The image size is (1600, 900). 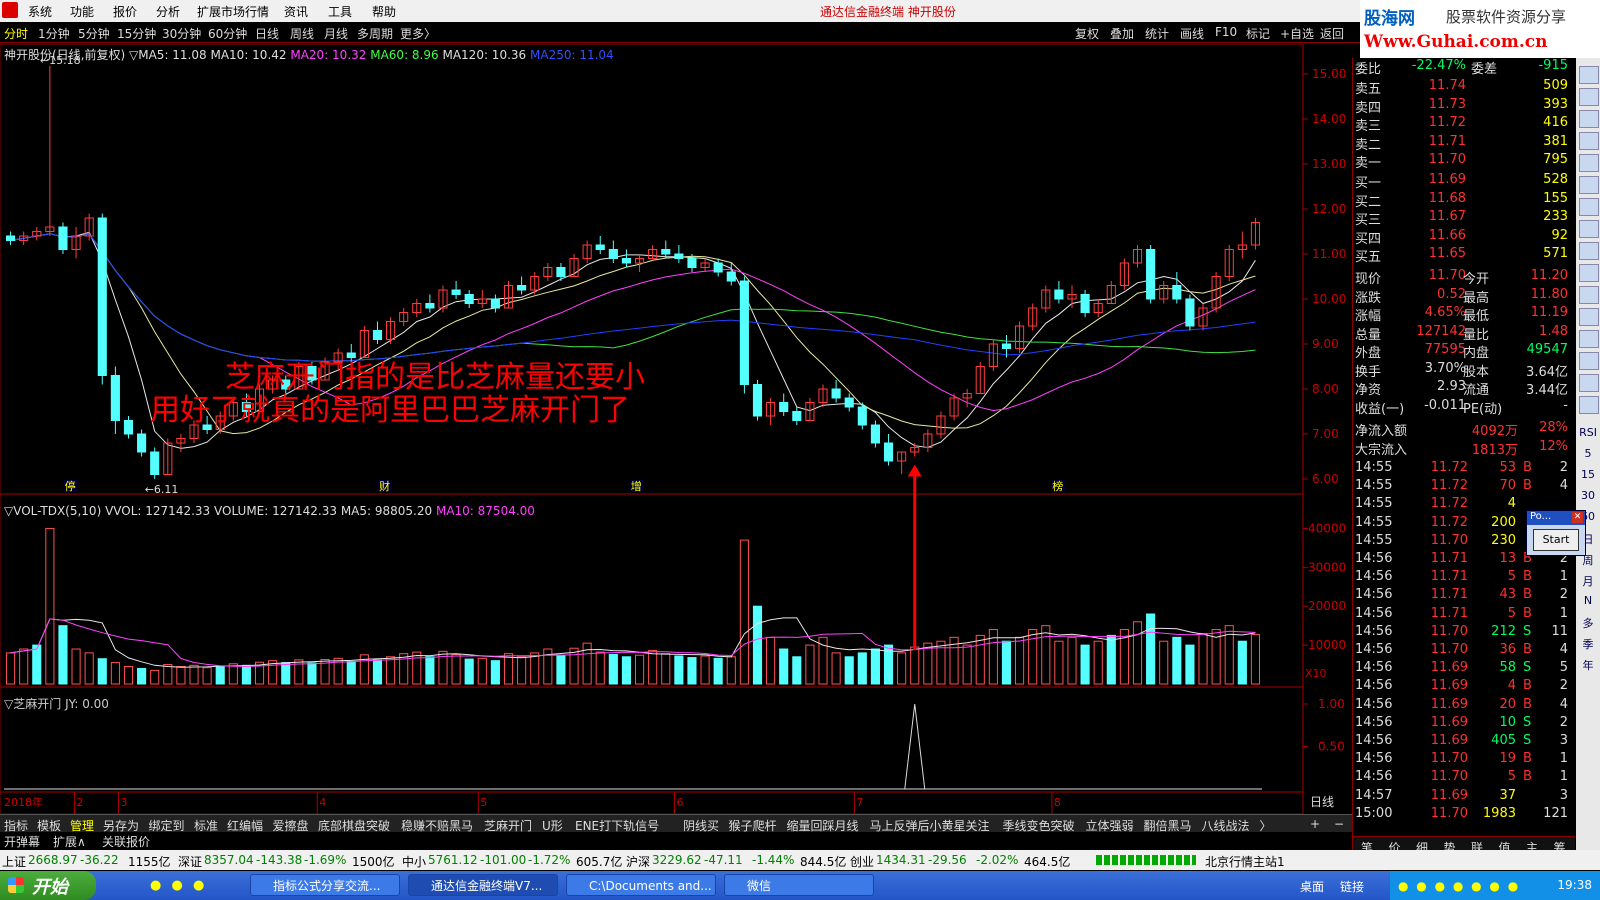 What do you see at coordinates (1157, 33) in the screenshot?
I see `btn-stats: 统计` at bounding box center [1157, 33].